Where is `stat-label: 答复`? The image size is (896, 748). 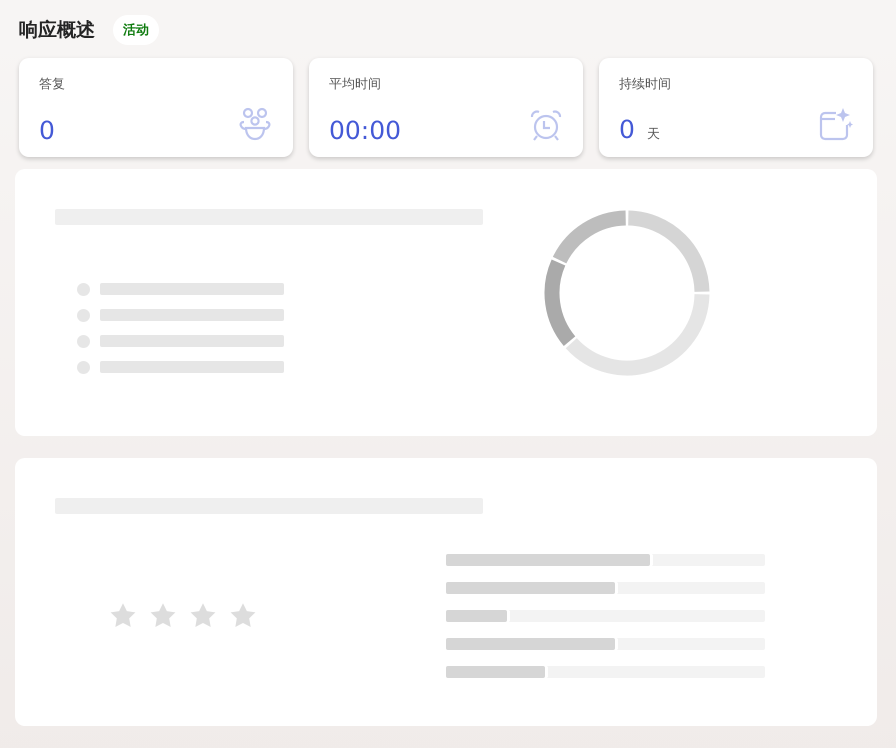
stat-label: 答复 is located at coordinates (52, 85).